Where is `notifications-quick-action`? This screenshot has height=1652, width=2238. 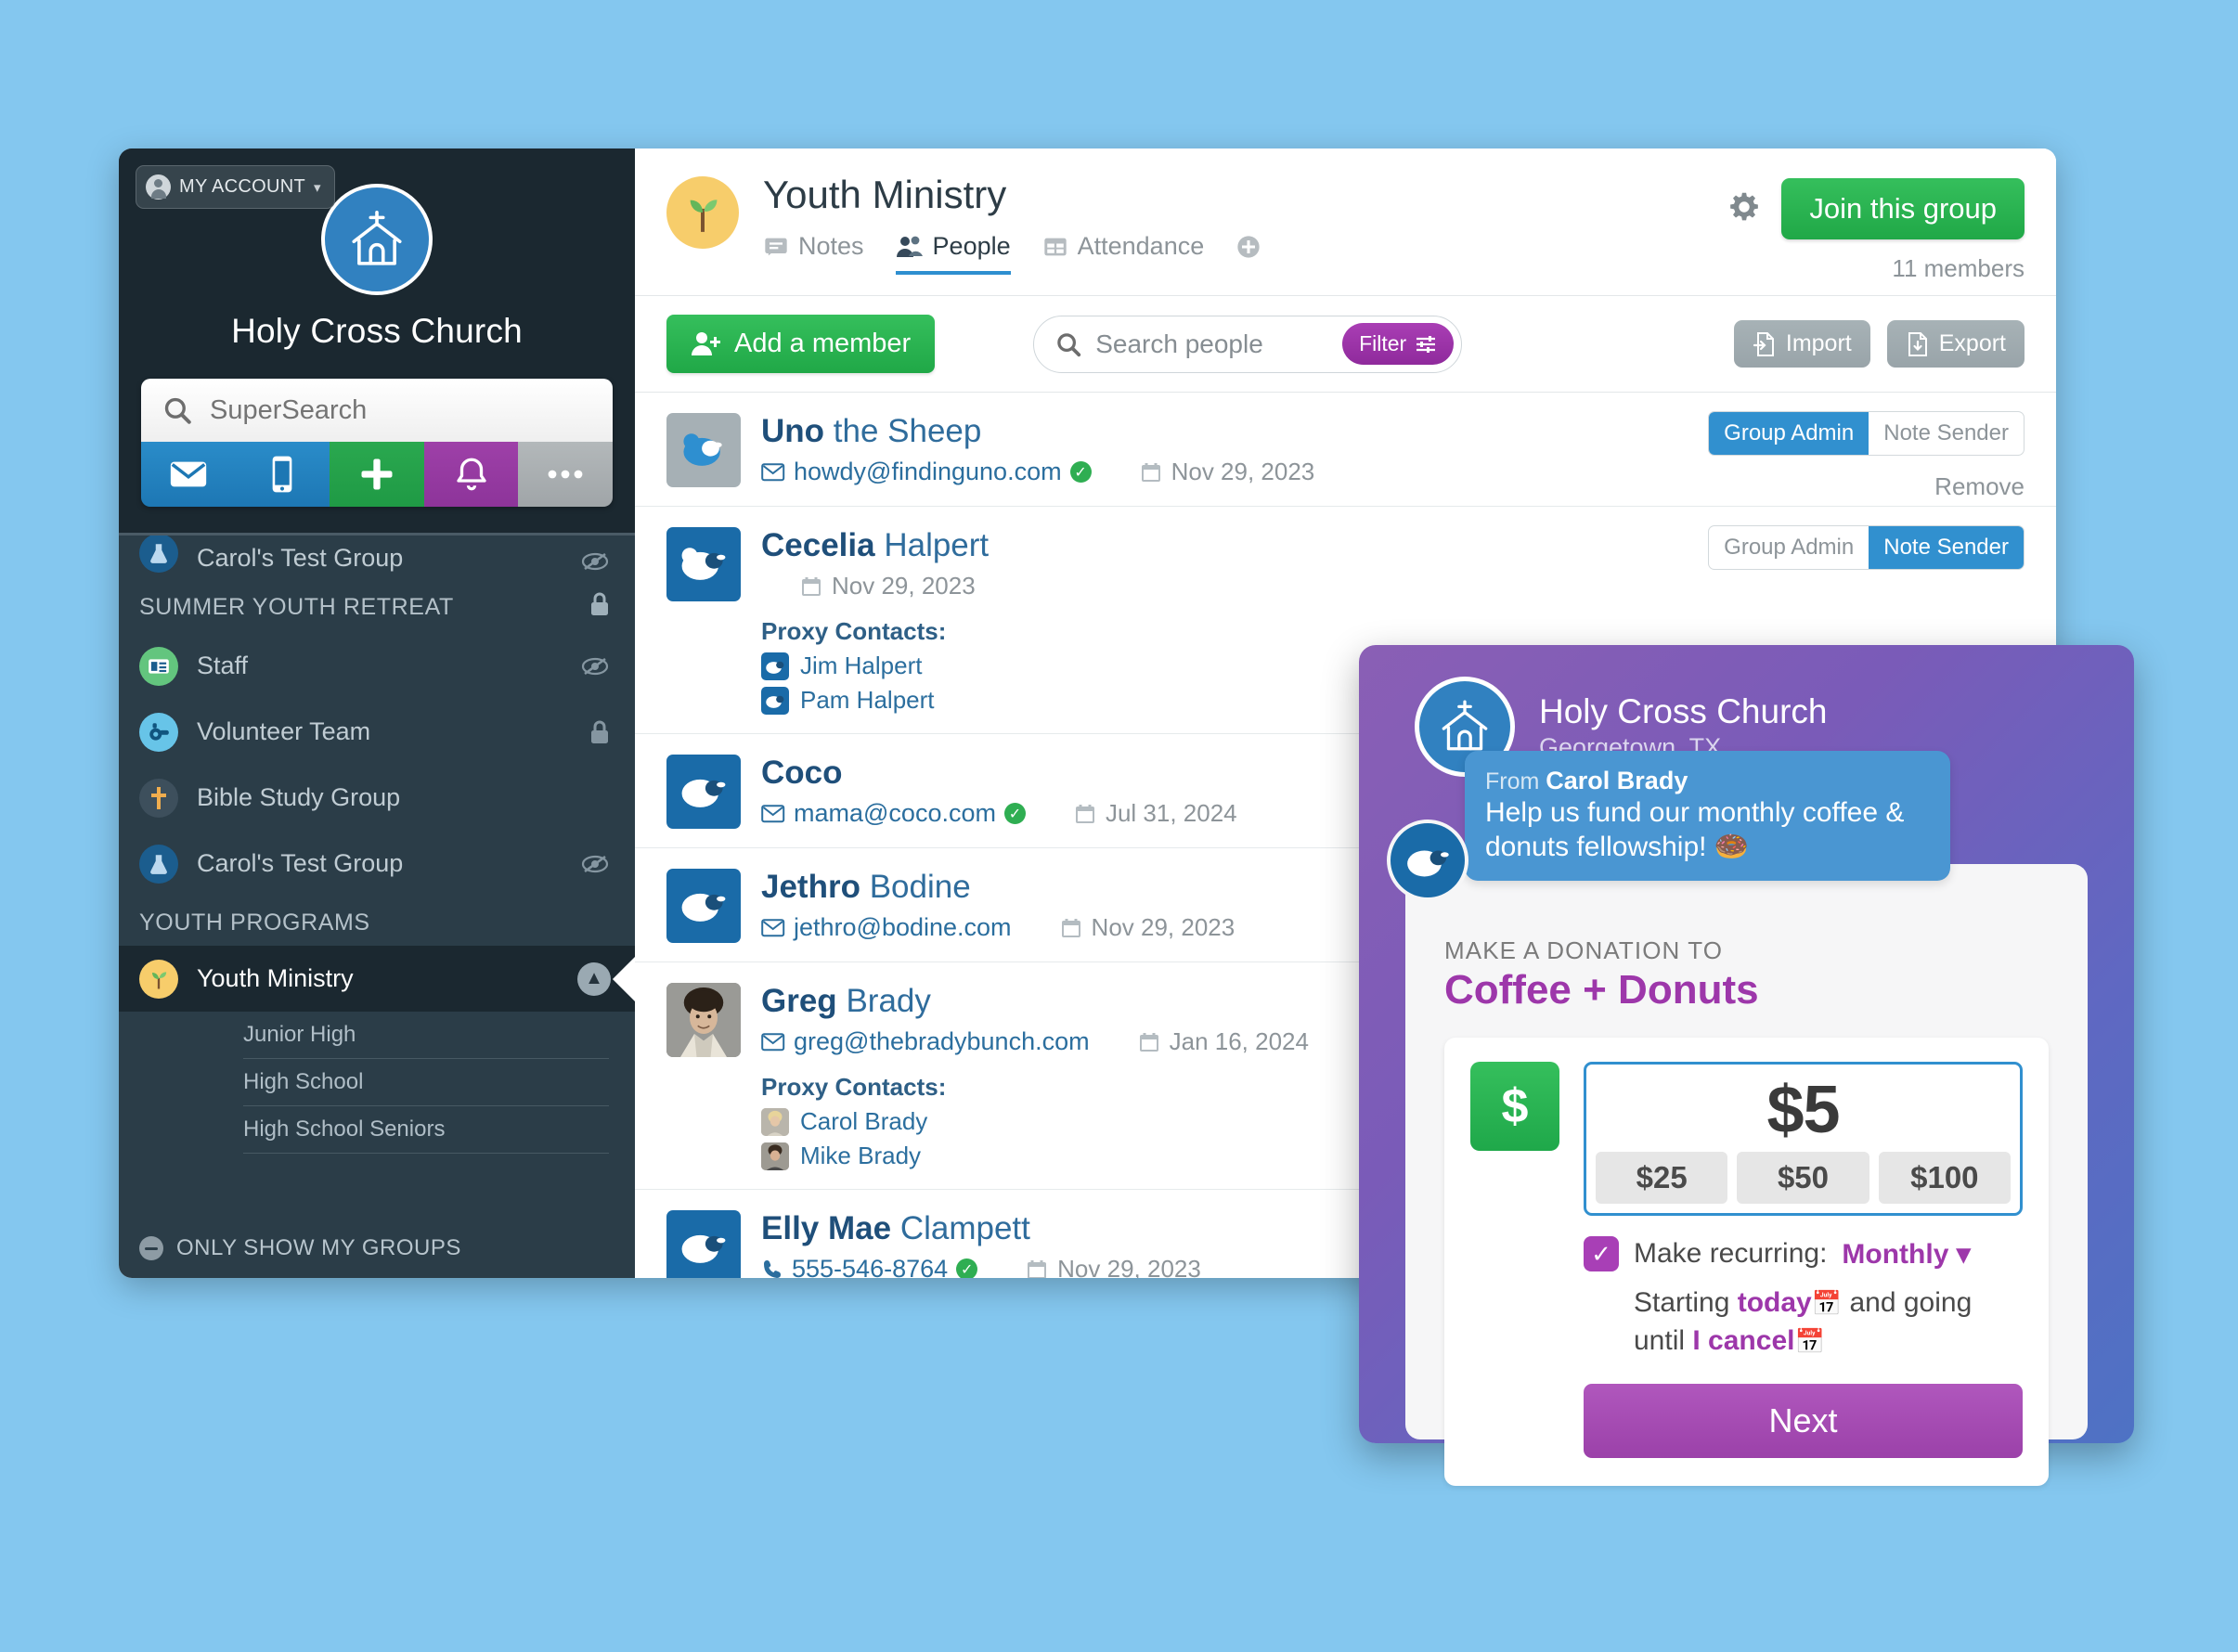
notifications-quick-action is located at coordinates (471, 474).